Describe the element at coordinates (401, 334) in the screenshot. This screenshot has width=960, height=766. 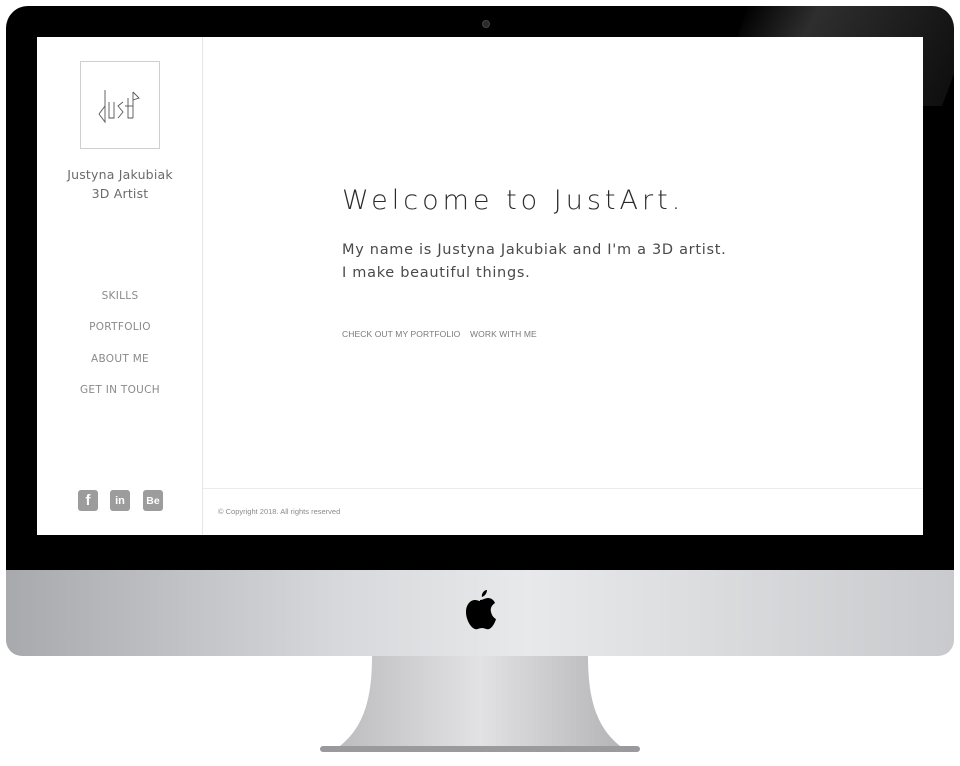
I see `portfolio-link: CHECK OUT MY PORTFOLIO` at that location.